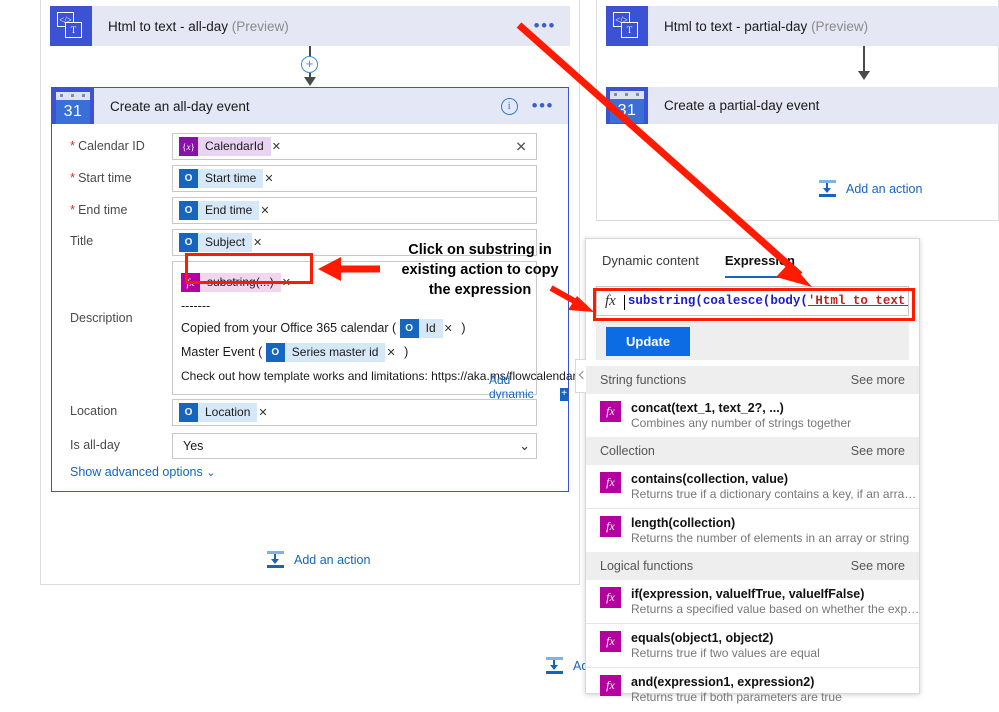 The image size is (999, 712). Describe the element at coordinates (112, 175) in the screenshot. I see `field-label: Start time` at that location.